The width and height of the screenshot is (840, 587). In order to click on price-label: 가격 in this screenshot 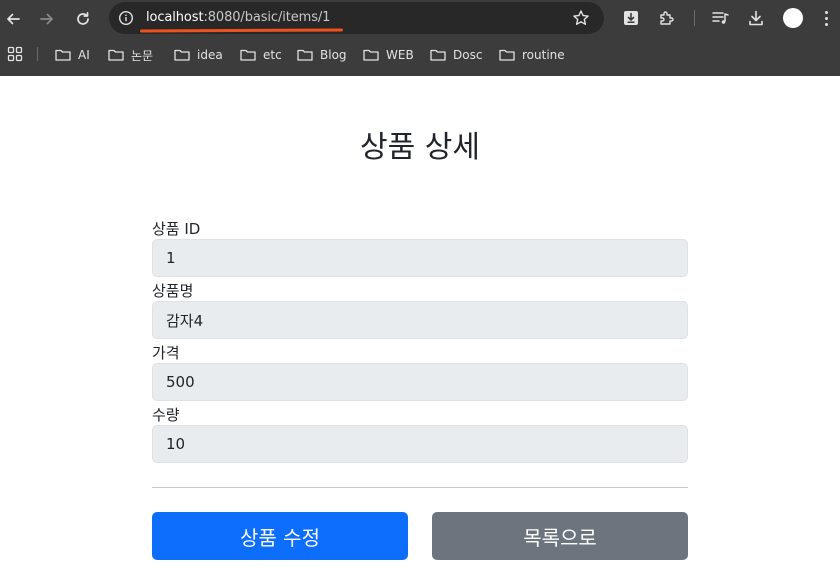, I will do `click(166, 353)`.